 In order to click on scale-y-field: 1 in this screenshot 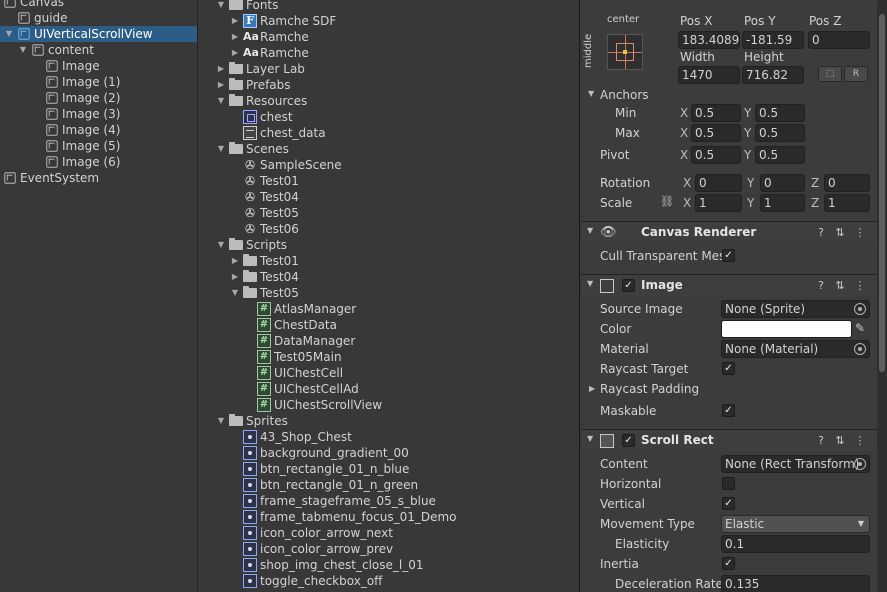, I will do `click(782, 203)`.